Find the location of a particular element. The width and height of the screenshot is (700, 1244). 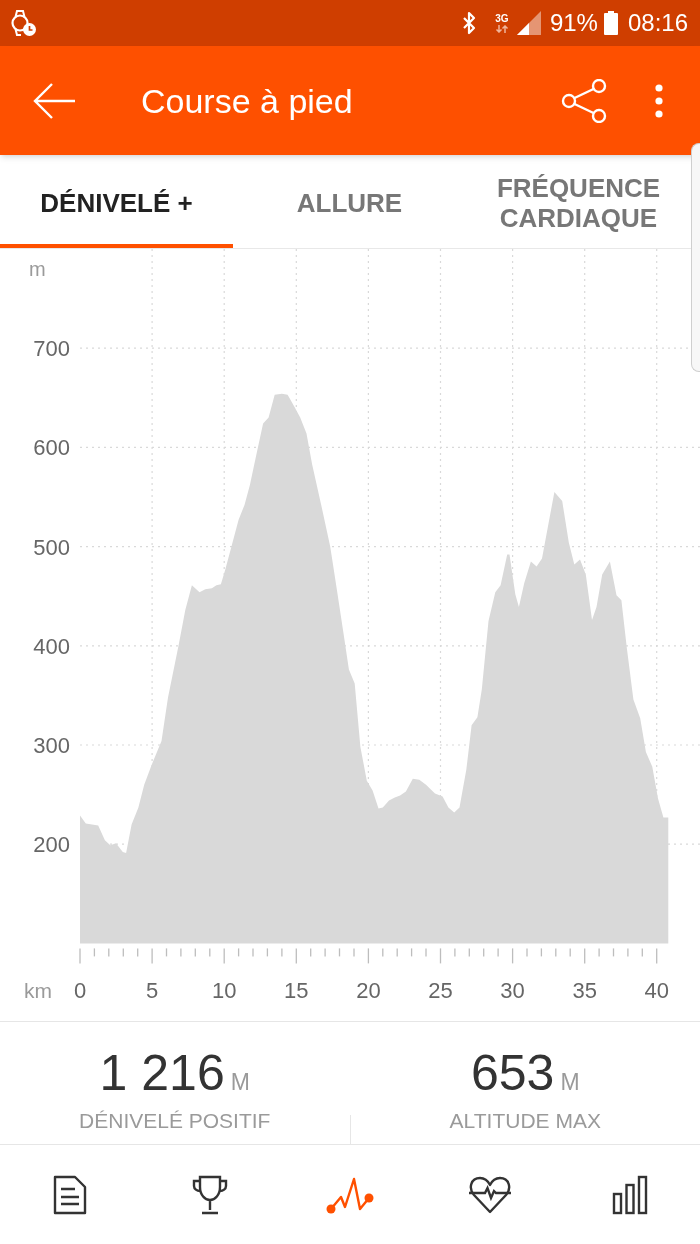

x-axis-label: 35 is located at coordinates (584, 990).